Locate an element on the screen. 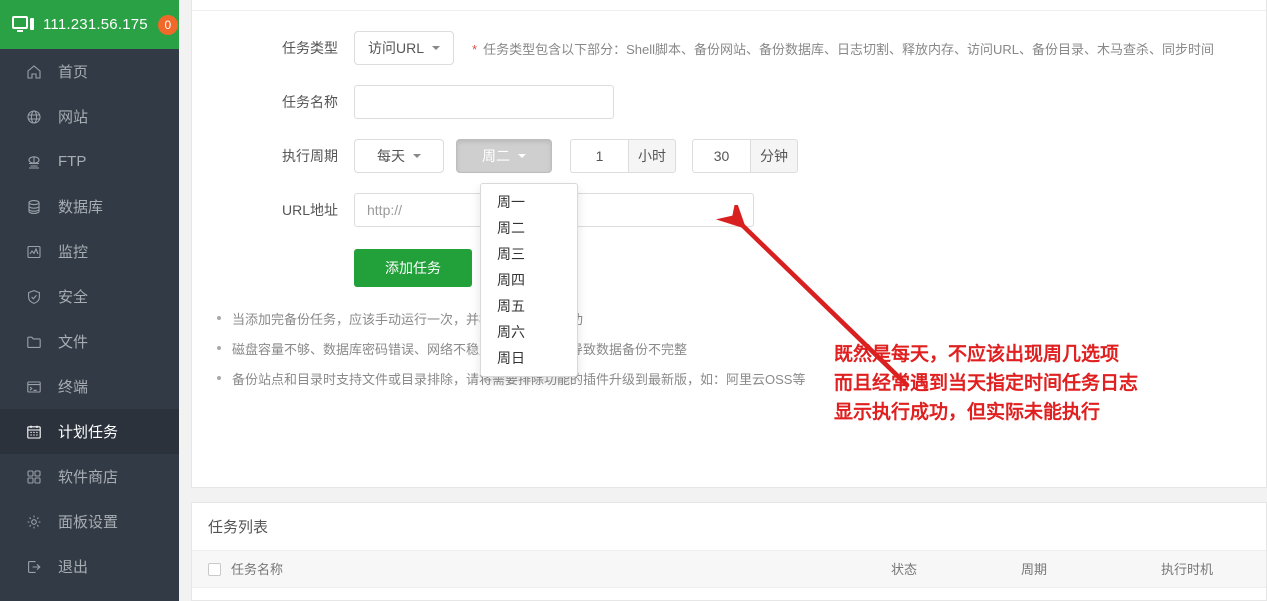  required-asterisk: * is located at coordinates (475, 49).